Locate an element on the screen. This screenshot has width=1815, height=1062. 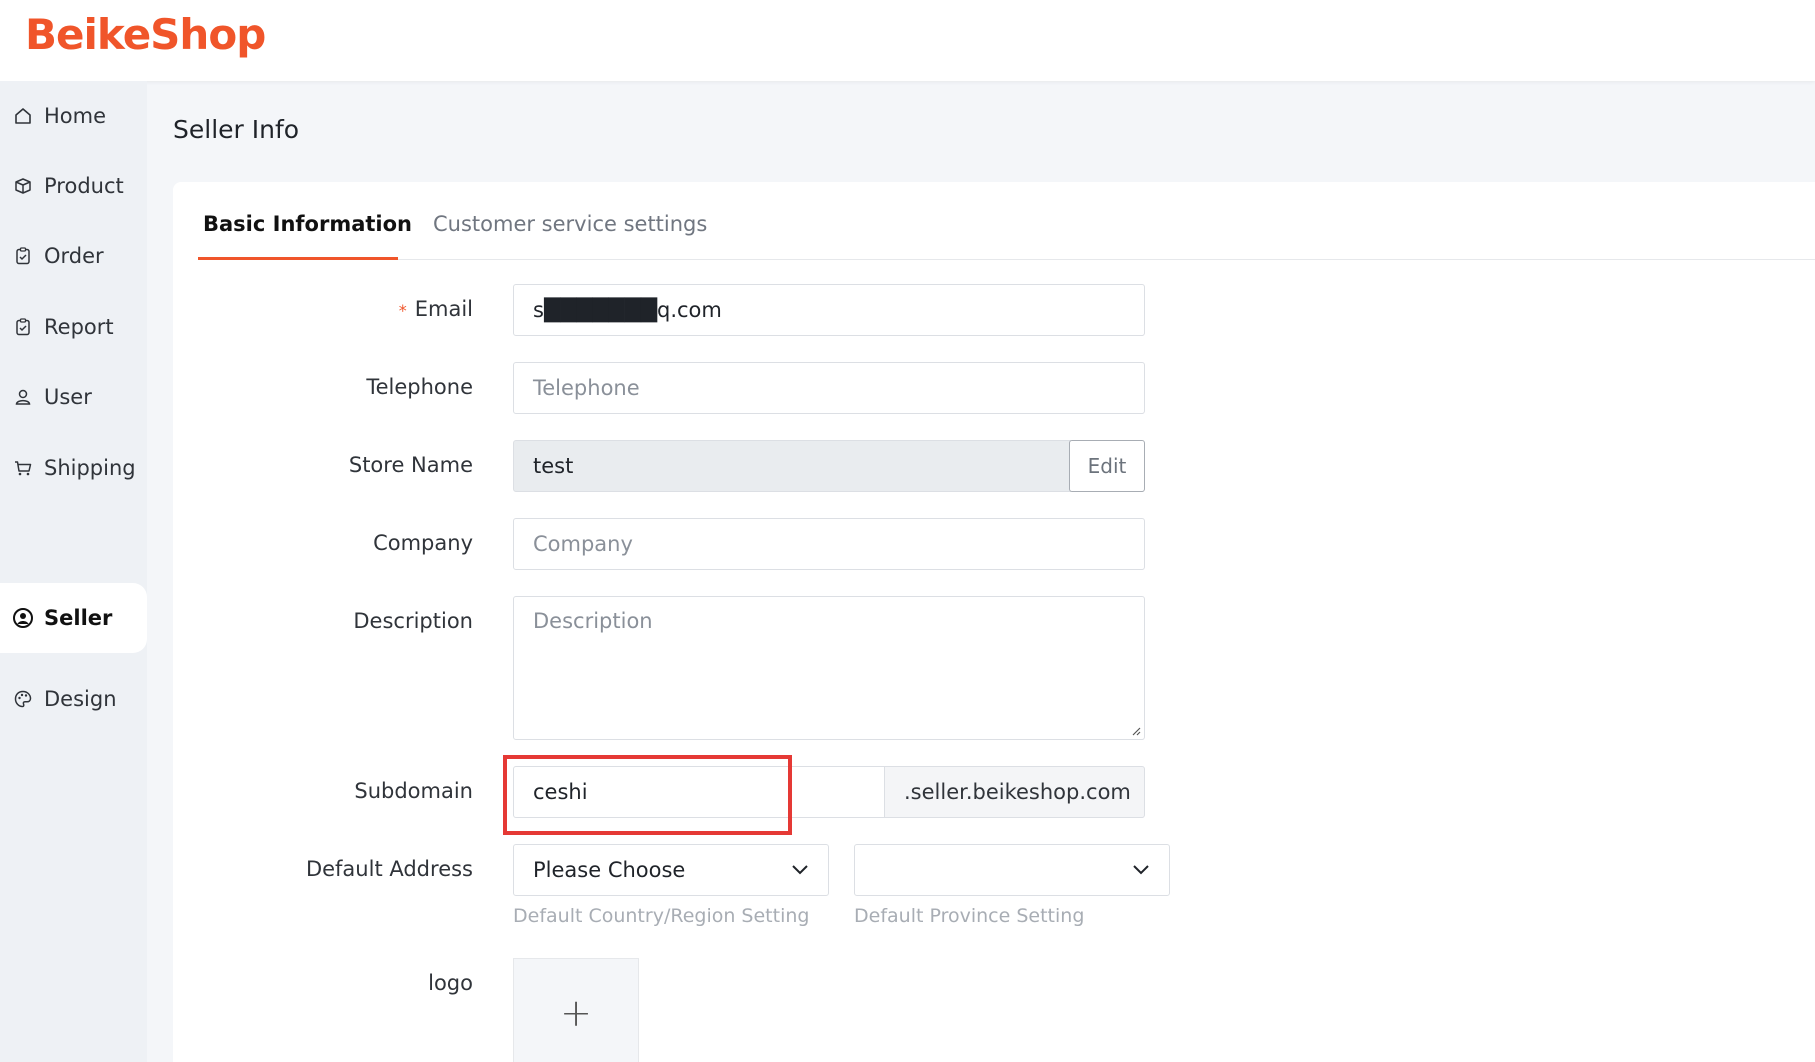
sidebar-item-home: Home is located at coordinates (73, 116).